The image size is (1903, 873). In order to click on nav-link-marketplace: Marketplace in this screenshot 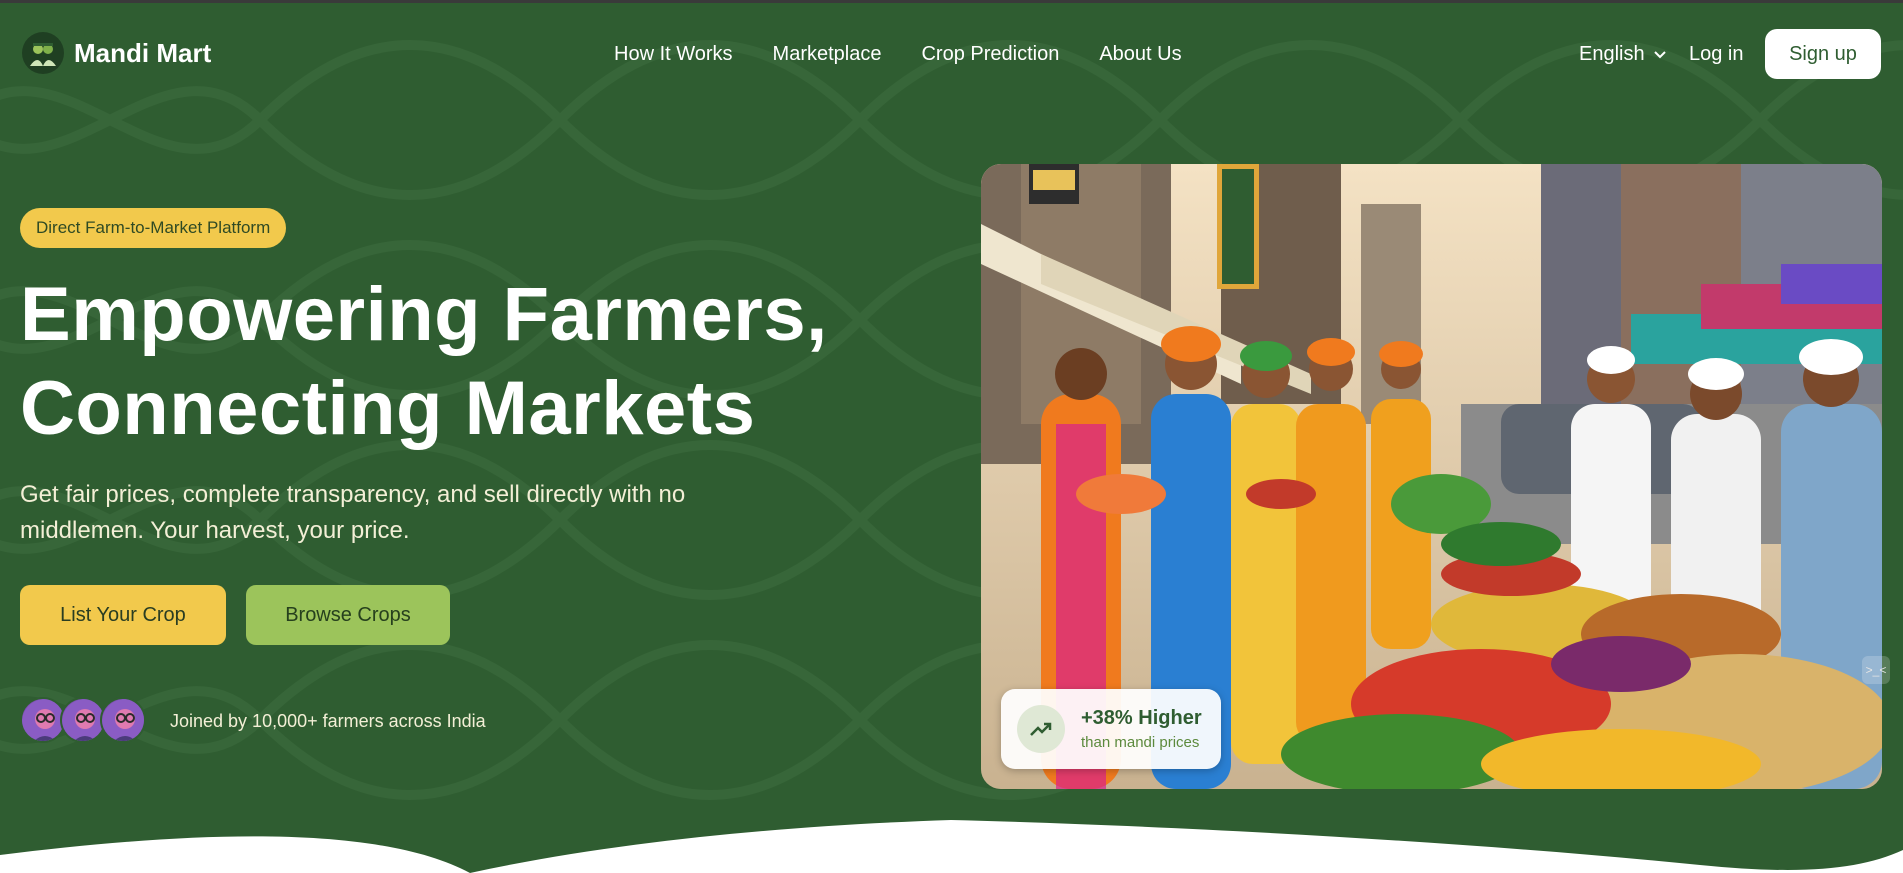, I will do `click(827, 54)`.